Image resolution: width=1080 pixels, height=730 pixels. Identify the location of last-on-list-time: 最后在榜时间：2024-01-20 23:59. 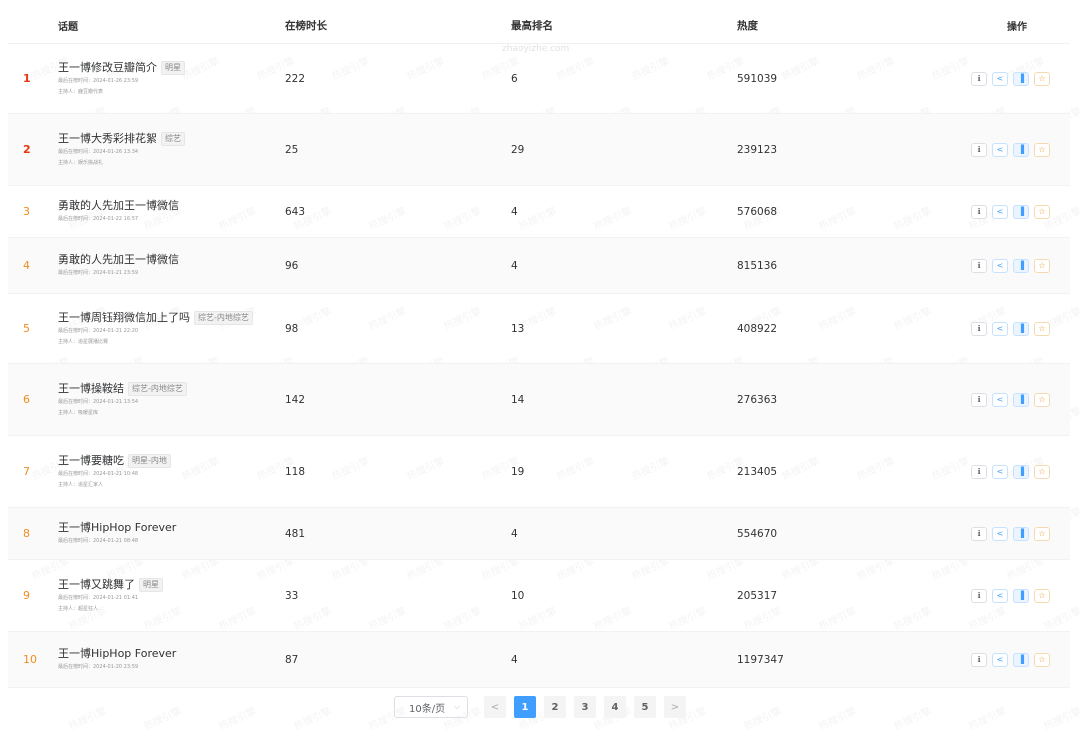
(98, 667).